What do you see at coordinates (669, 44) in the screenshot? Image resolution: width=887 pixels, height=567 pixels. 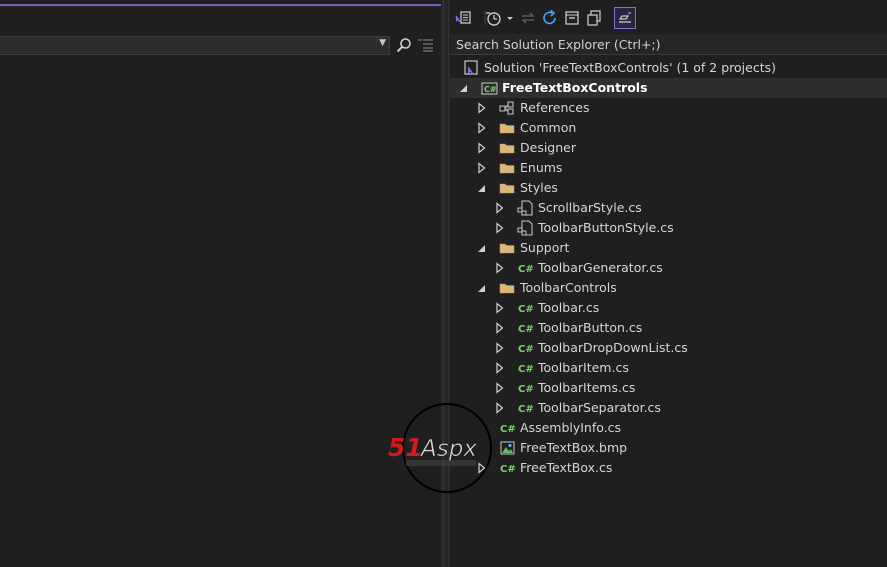 I see `solution-explorer-search-input: Search Solution Explorer (Ctrl+;)` at bounding box center [669, 44].